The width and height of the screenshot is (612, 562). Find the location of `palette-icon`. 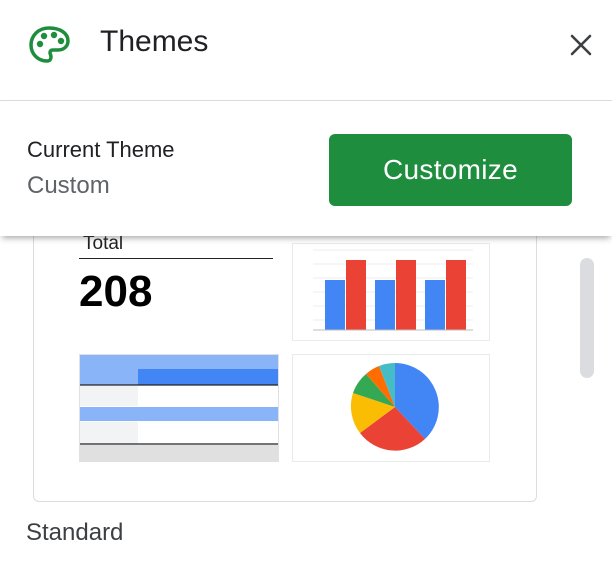

palette-icon is located at coordinates (49, 44).